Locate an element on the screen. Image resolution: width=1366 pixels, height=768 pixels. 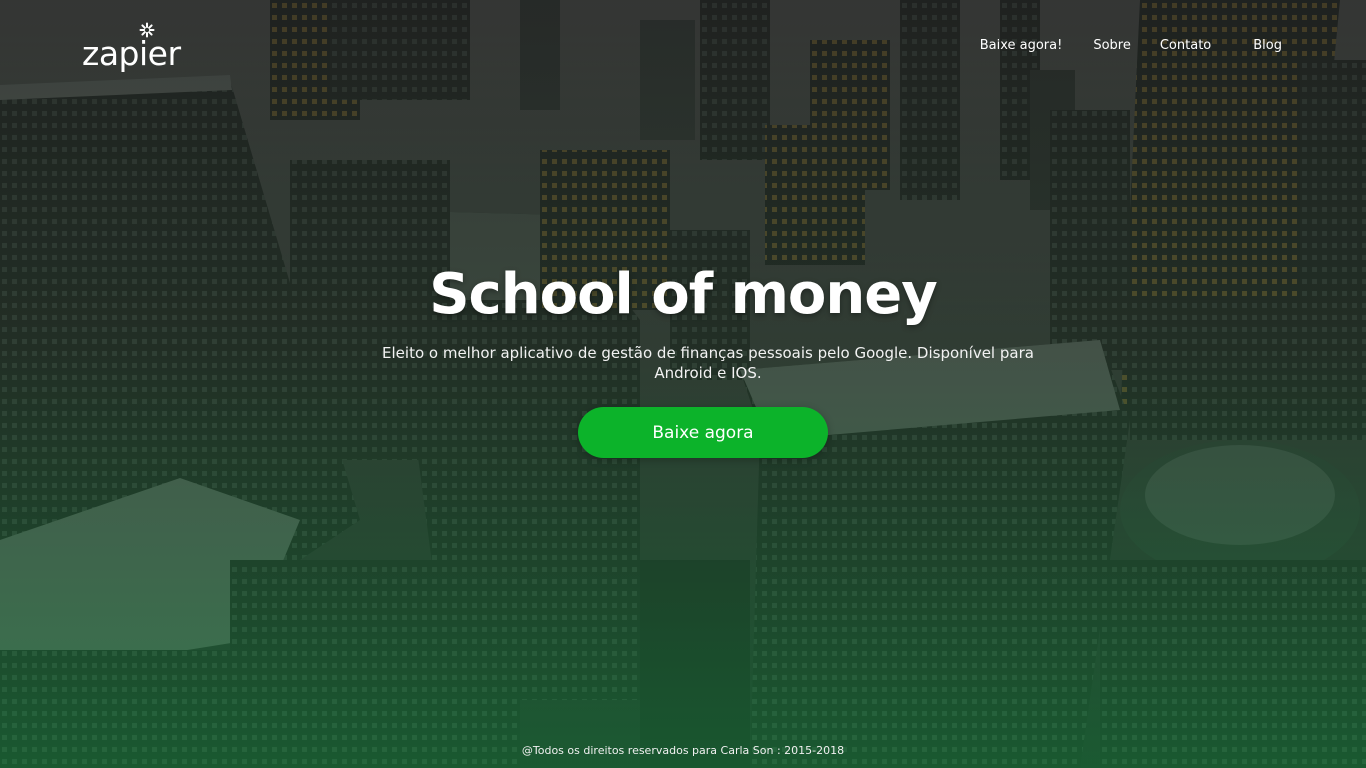
nav-menu: Baixe agora! Sobre Contato Blog is located at coordinates (1131, 45).